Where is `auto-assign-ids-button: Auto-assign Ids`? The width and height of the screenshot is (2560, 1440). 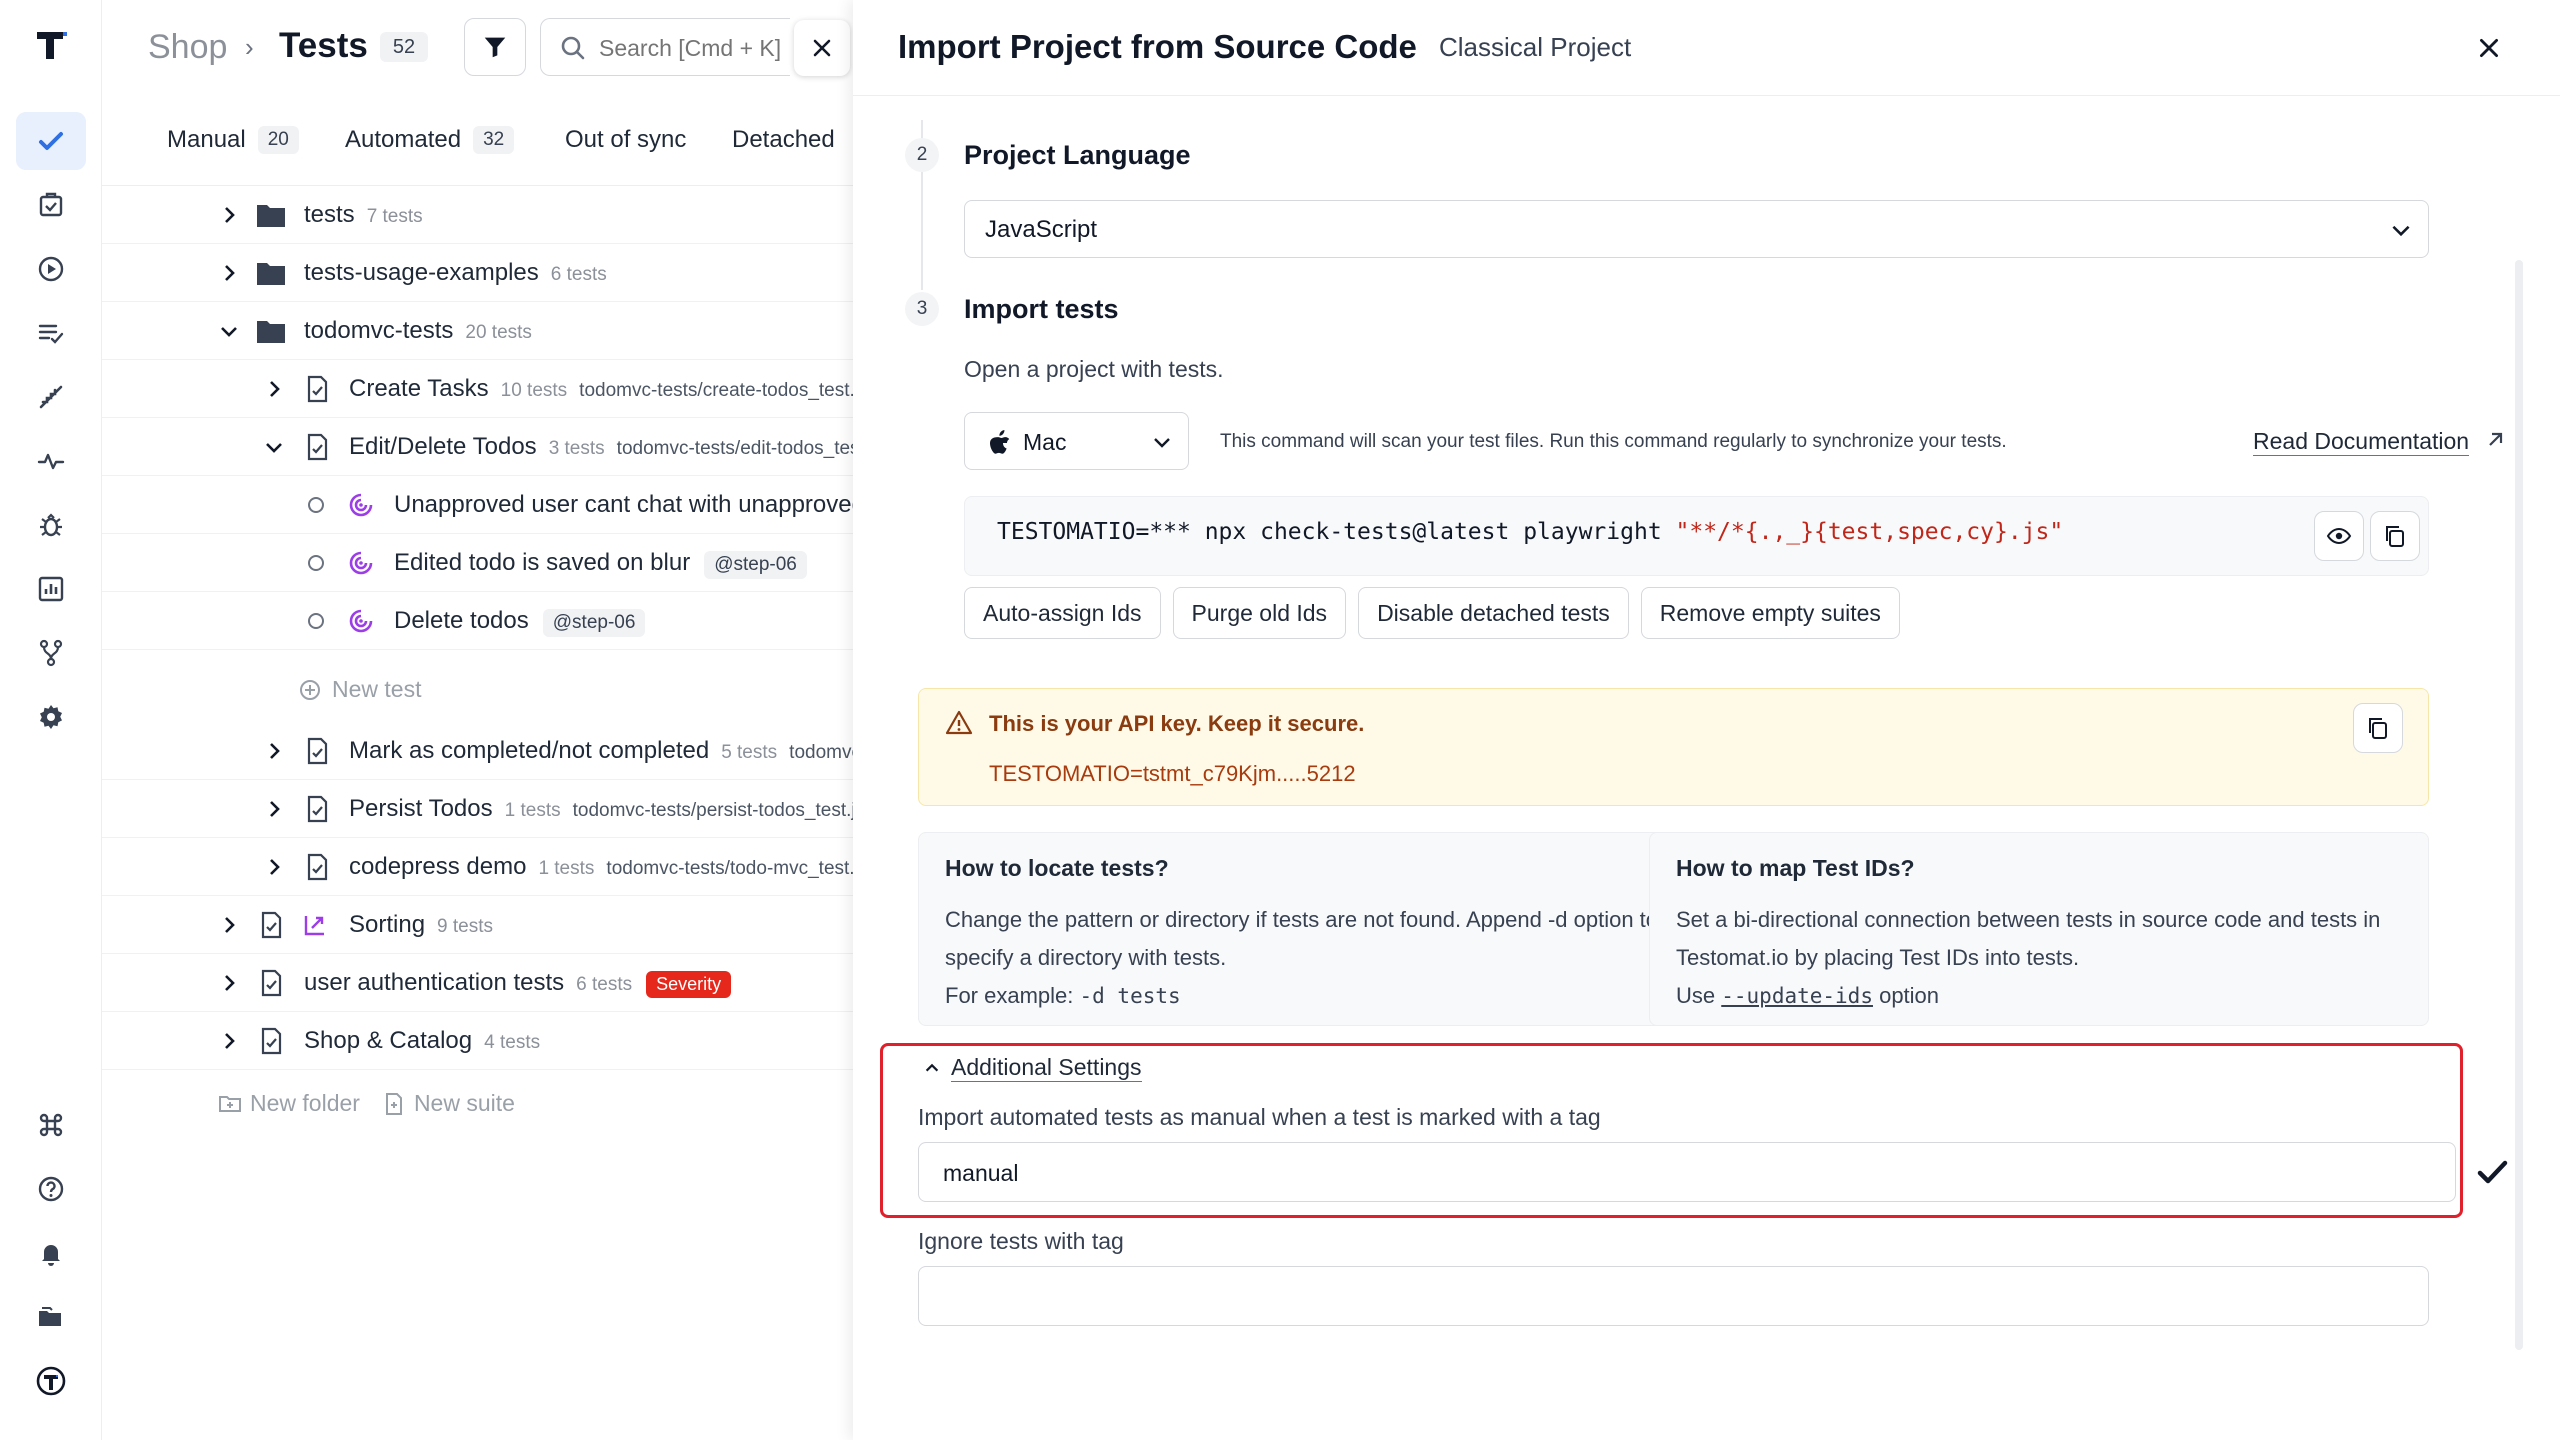 auto-assign-ids-button: Auto-assign Ids is located at coordinates (1062, 613).